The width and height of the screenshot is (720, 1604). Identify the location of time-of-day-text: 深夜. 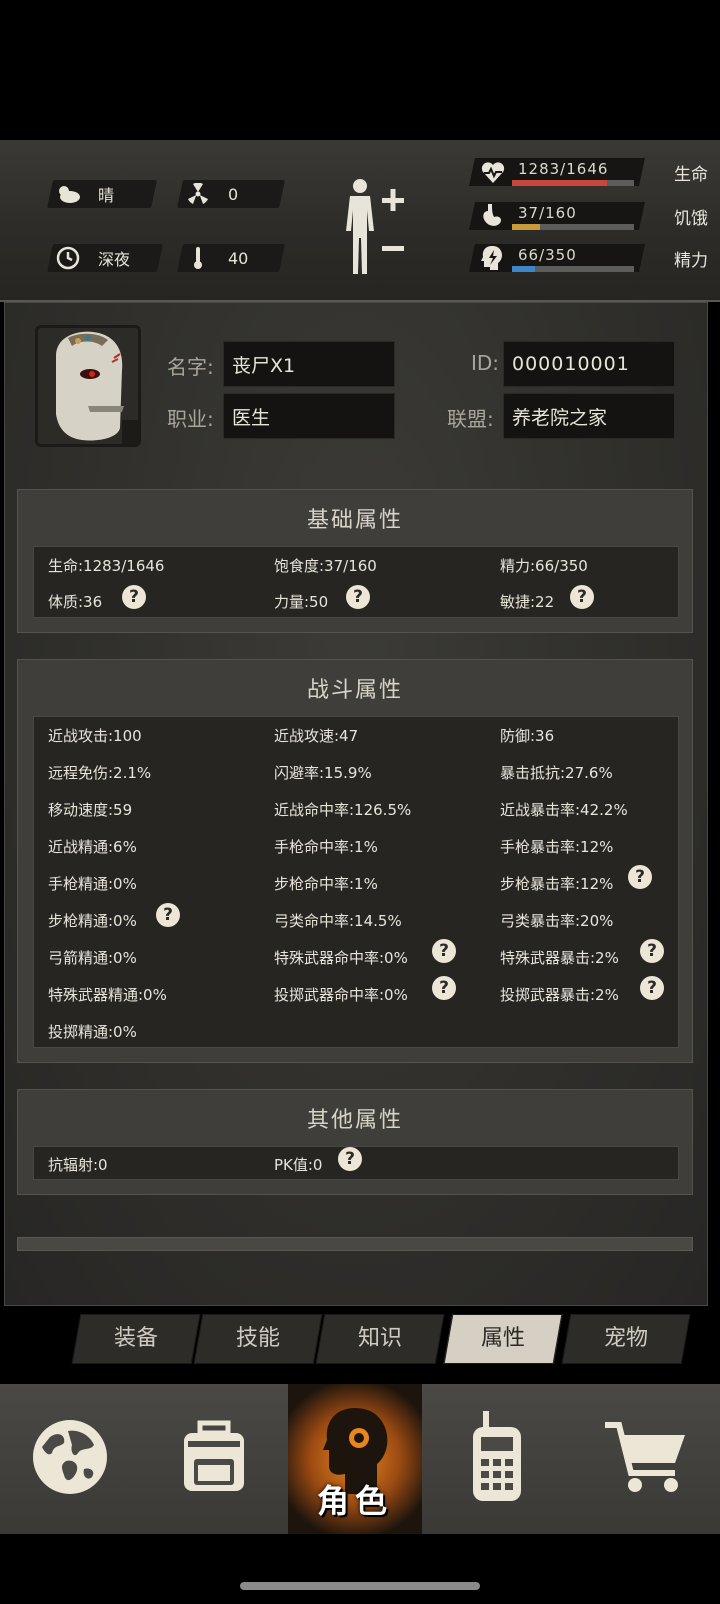
(114, 259).